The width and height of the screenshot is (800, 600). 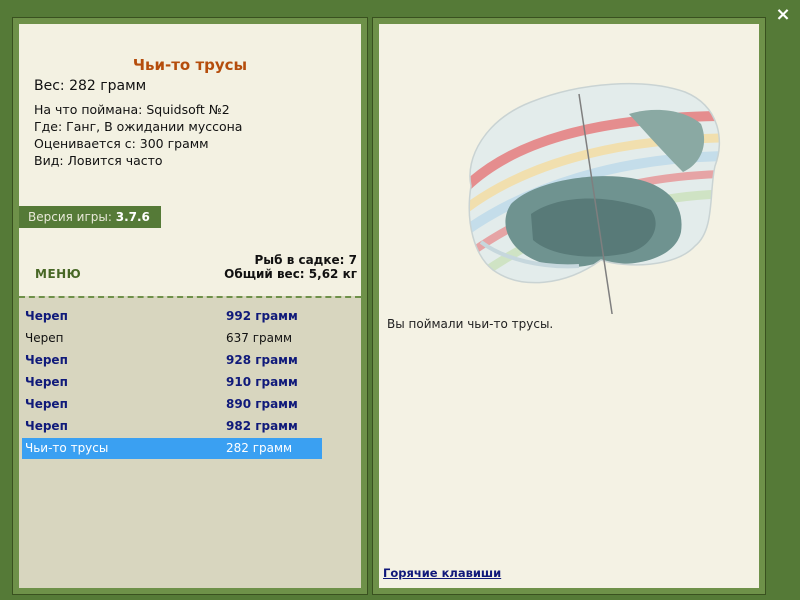 I want to click on catch-row: Череп 890 грамм, so click(x=172, y=404).